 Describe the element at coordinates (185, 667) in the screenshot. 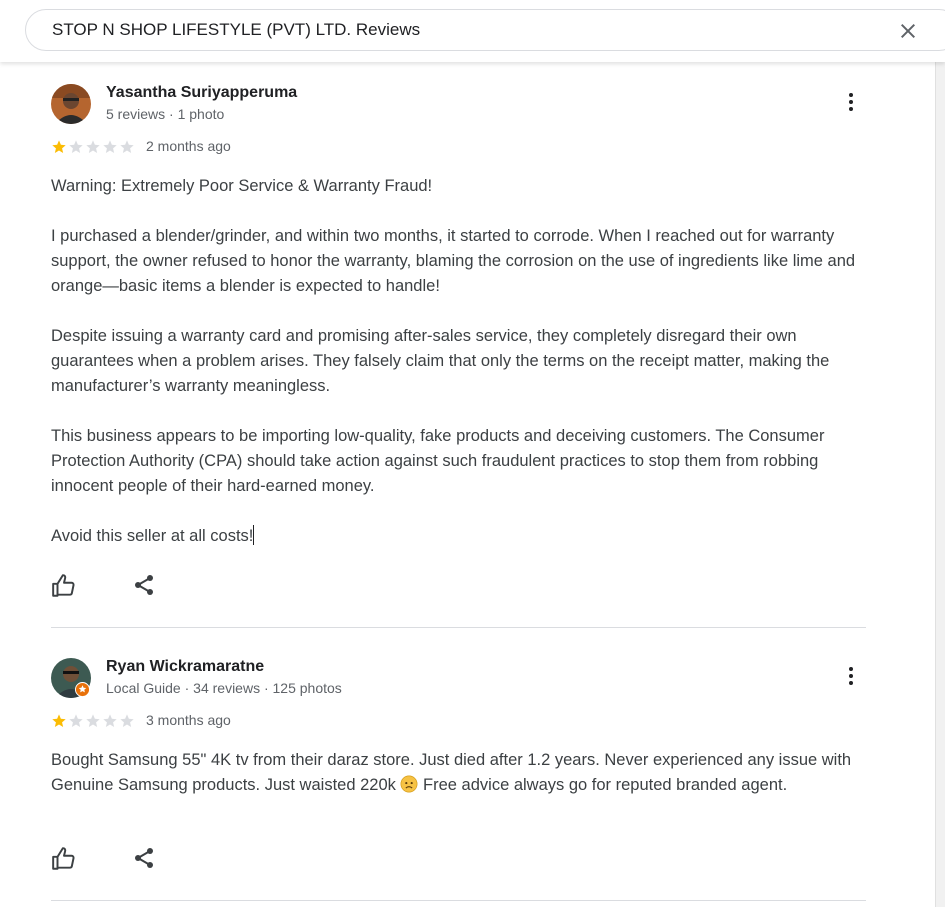

I see `reviewer-name: Ryan Wickramaratne` at that location.